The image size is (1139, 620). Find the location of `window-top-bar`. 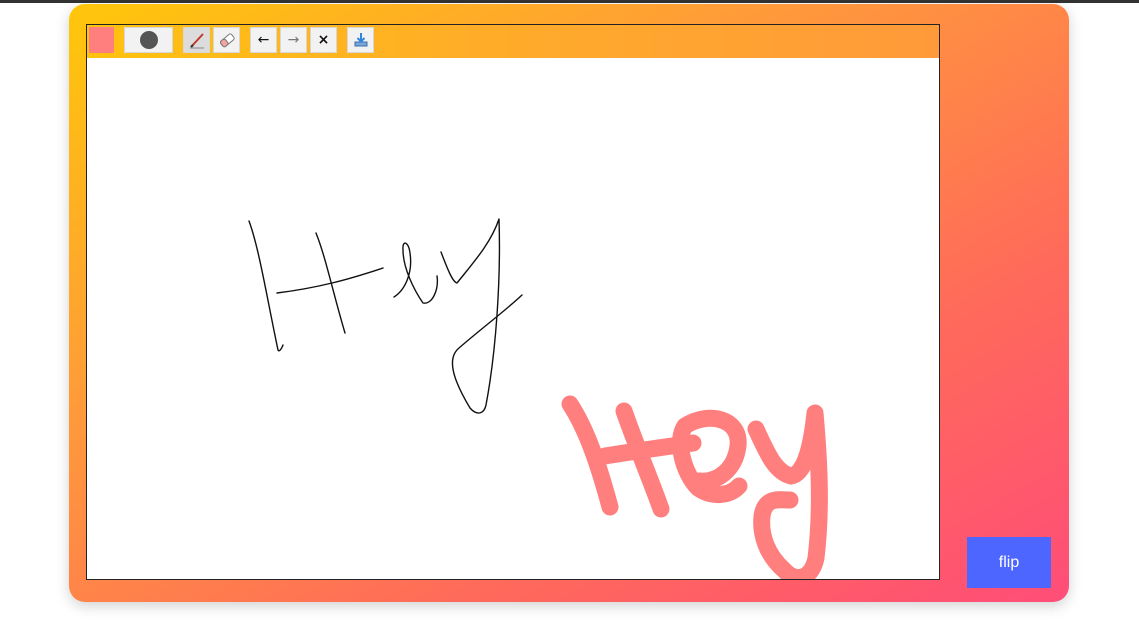

window-top-bar is located at coordinates (569, 1).